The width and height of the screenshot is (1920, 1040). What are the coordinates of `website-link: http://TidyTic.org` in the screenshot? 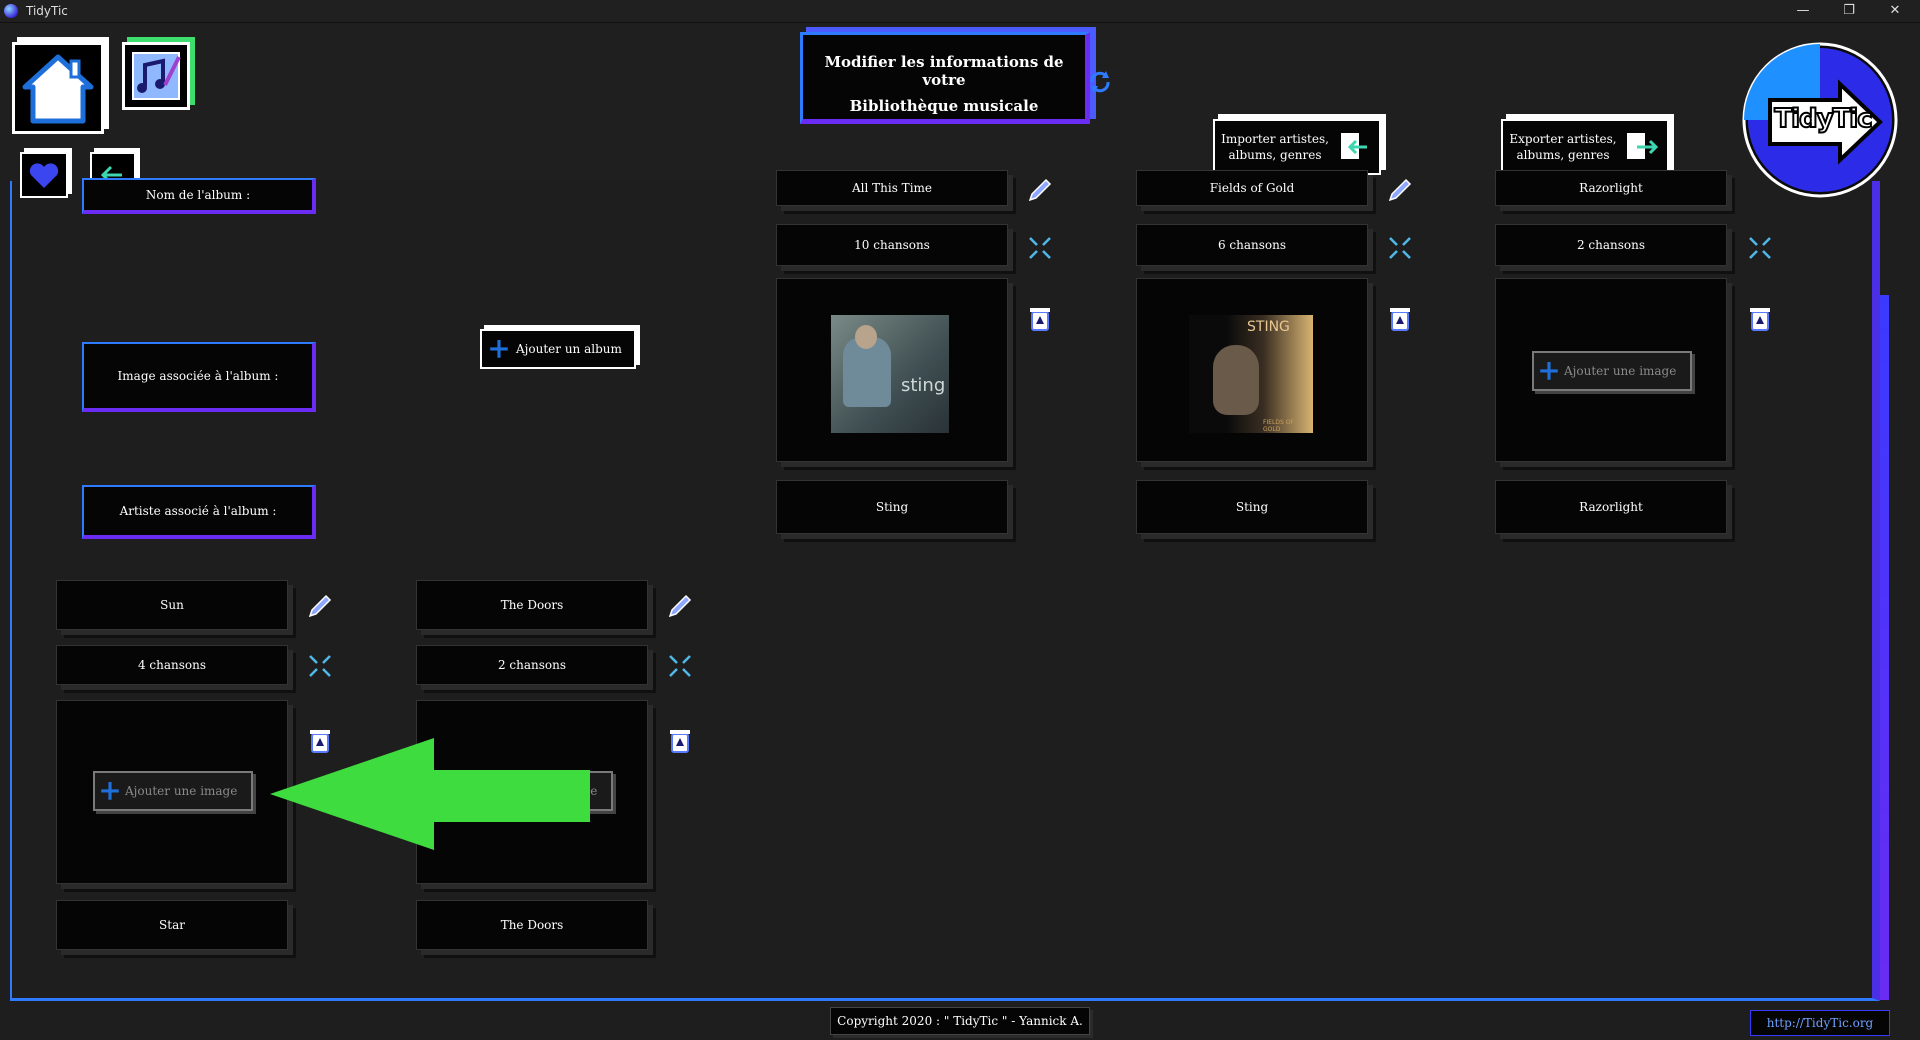 It's located at (1820, 1023).